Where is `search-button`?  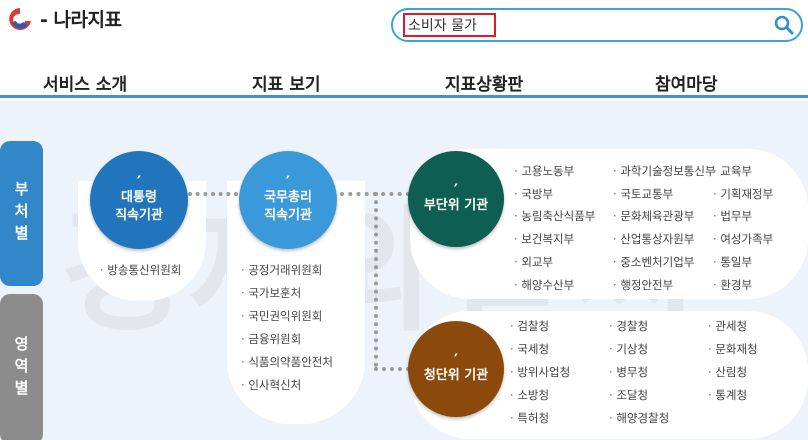 search-button is located at coordinates (784, 26).